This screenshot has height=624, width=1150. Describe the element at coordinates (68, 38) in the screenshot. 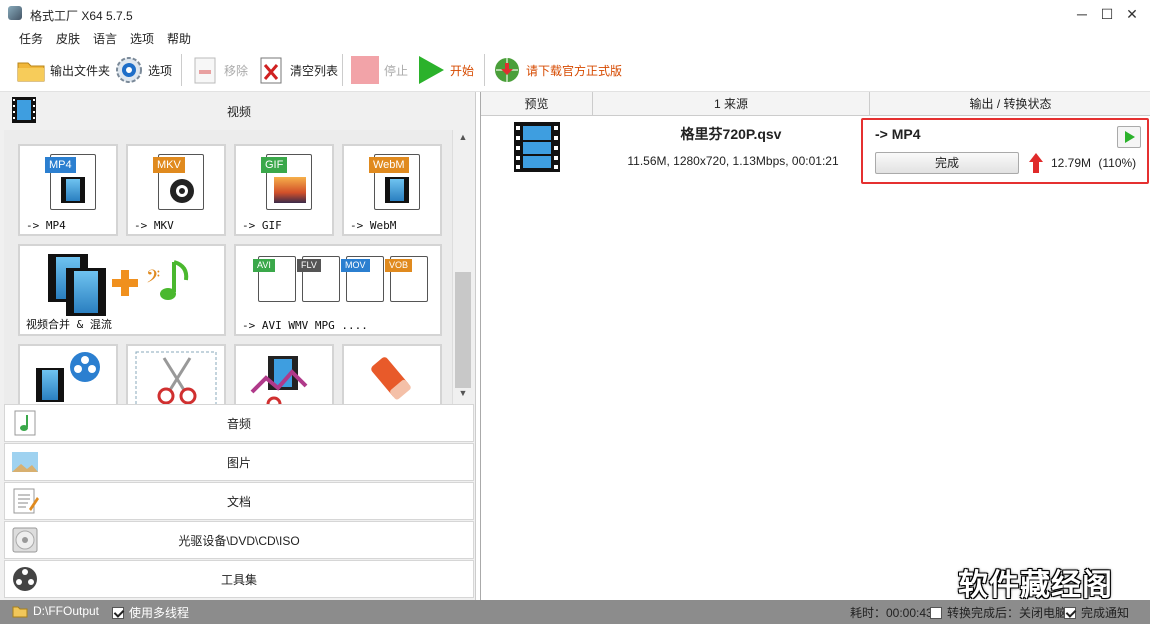

I see `menu-skin: 皮肤` at that location.